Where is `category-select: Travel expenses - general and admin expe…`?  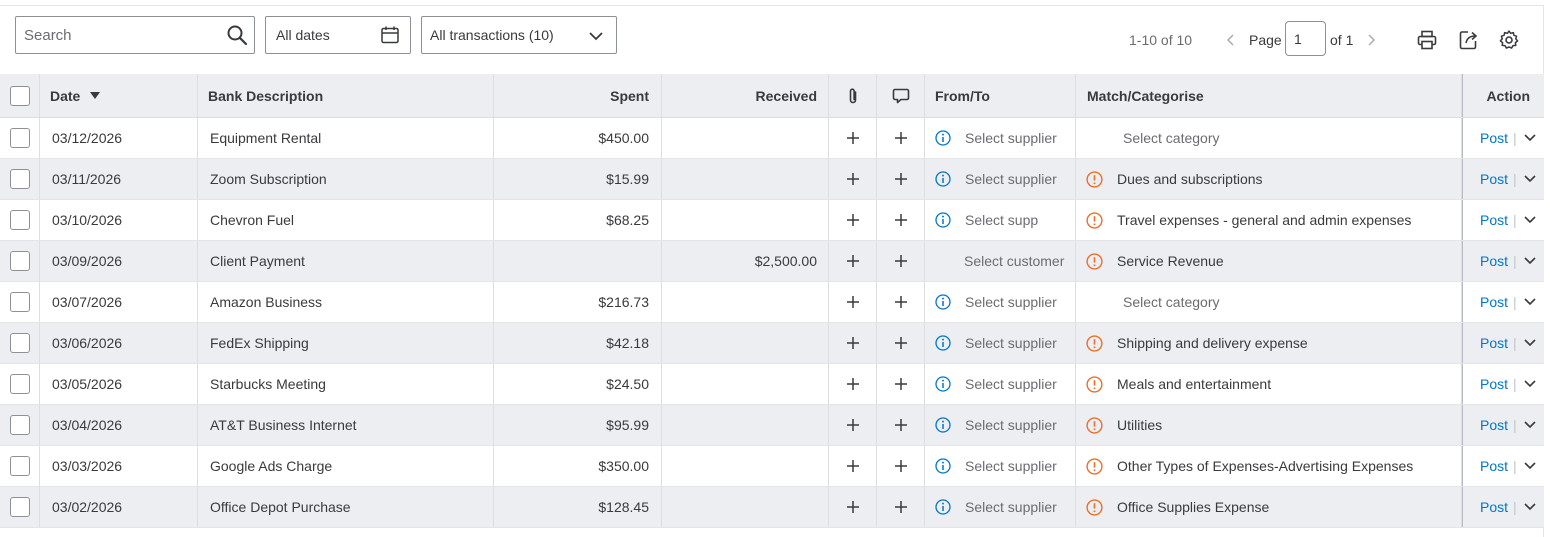 category-select: Travel expenses - general and admin expe… is located at coordinates (1264, 220).